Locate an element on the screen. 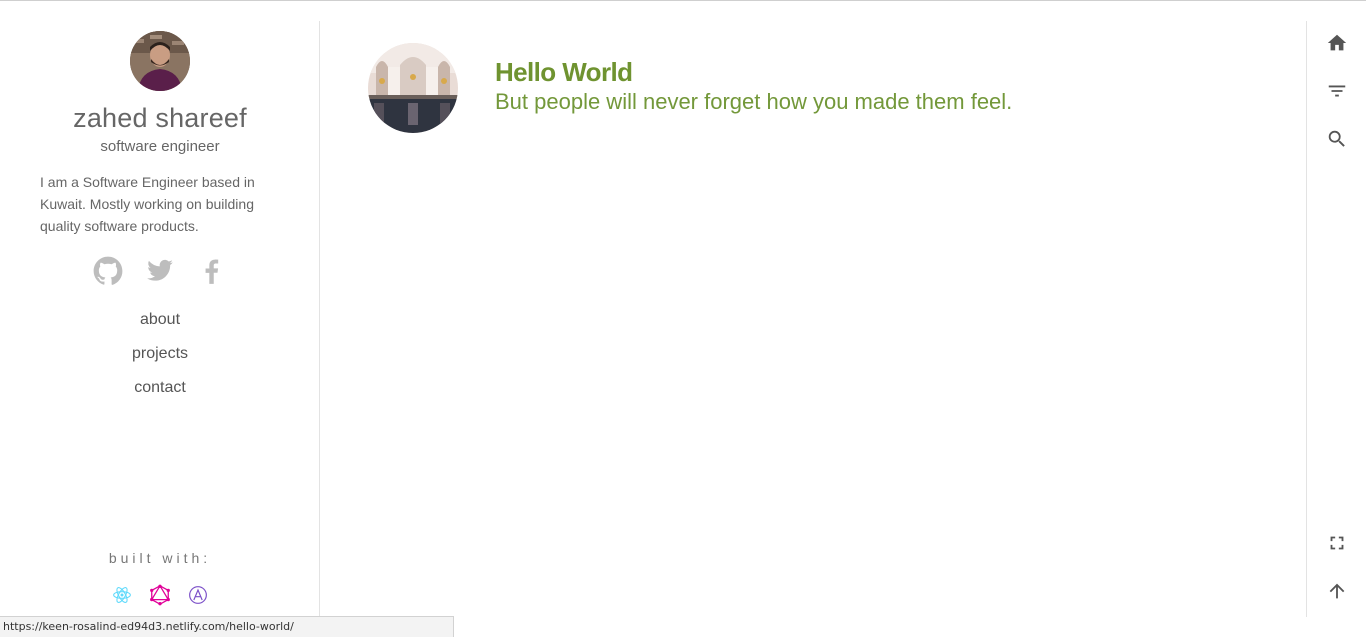  twitter-link is located at coordinates (160, 273).